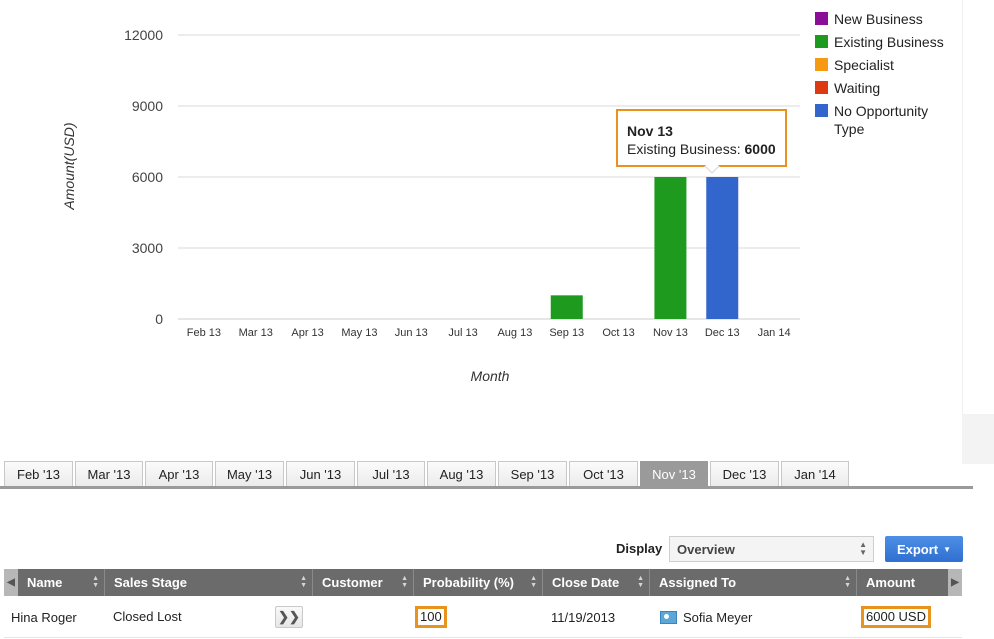  What do you see at coordinates (686, 149) in the screenshot?
I see `tooltip-series-label: Existing Business:` at bounding box center [686, 149].